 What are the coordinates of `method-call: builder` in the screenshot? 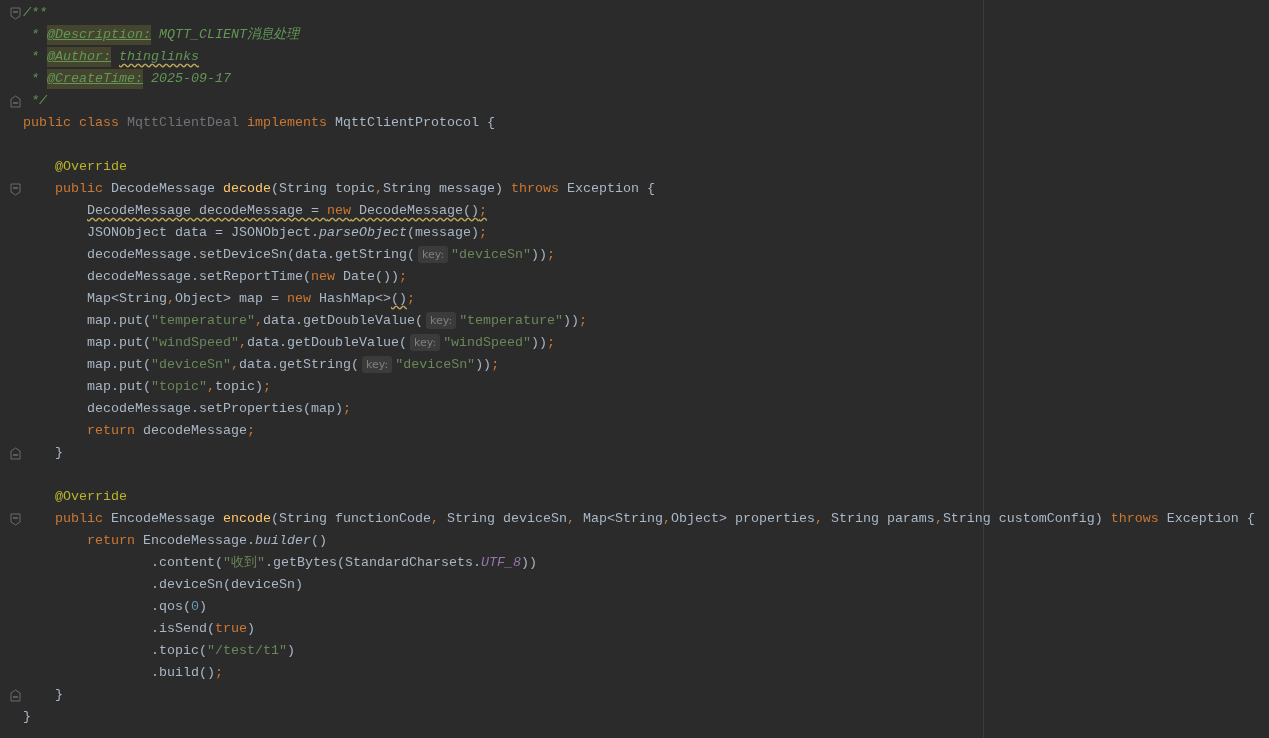 It's located at (283, 541).